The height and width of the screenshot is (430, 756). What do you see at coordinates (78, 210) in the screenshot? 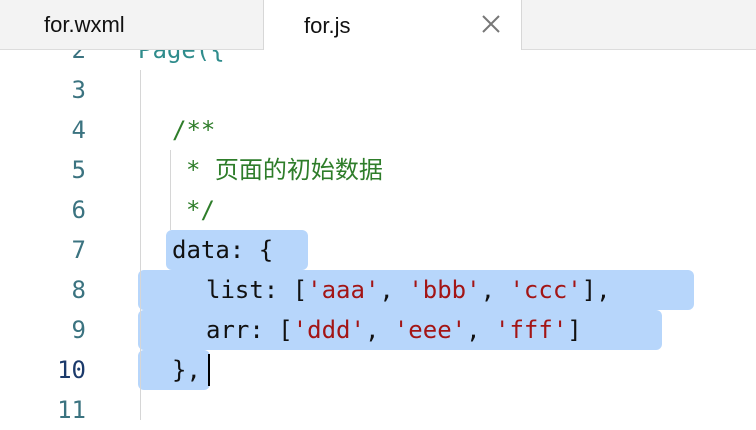
I see `line-number: 6` at bounding box center [78, 210].